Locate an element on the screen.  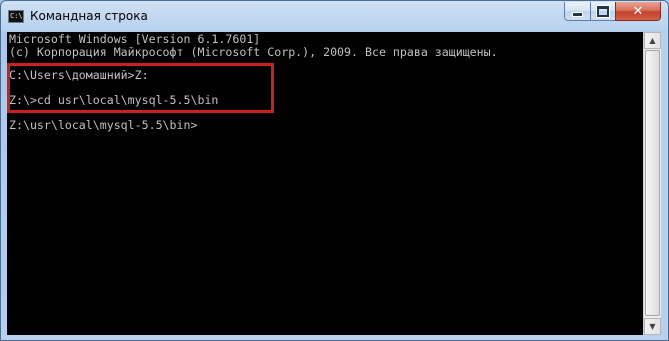
arrow-down-icon: ▼ is located at coordinates (652, 326).